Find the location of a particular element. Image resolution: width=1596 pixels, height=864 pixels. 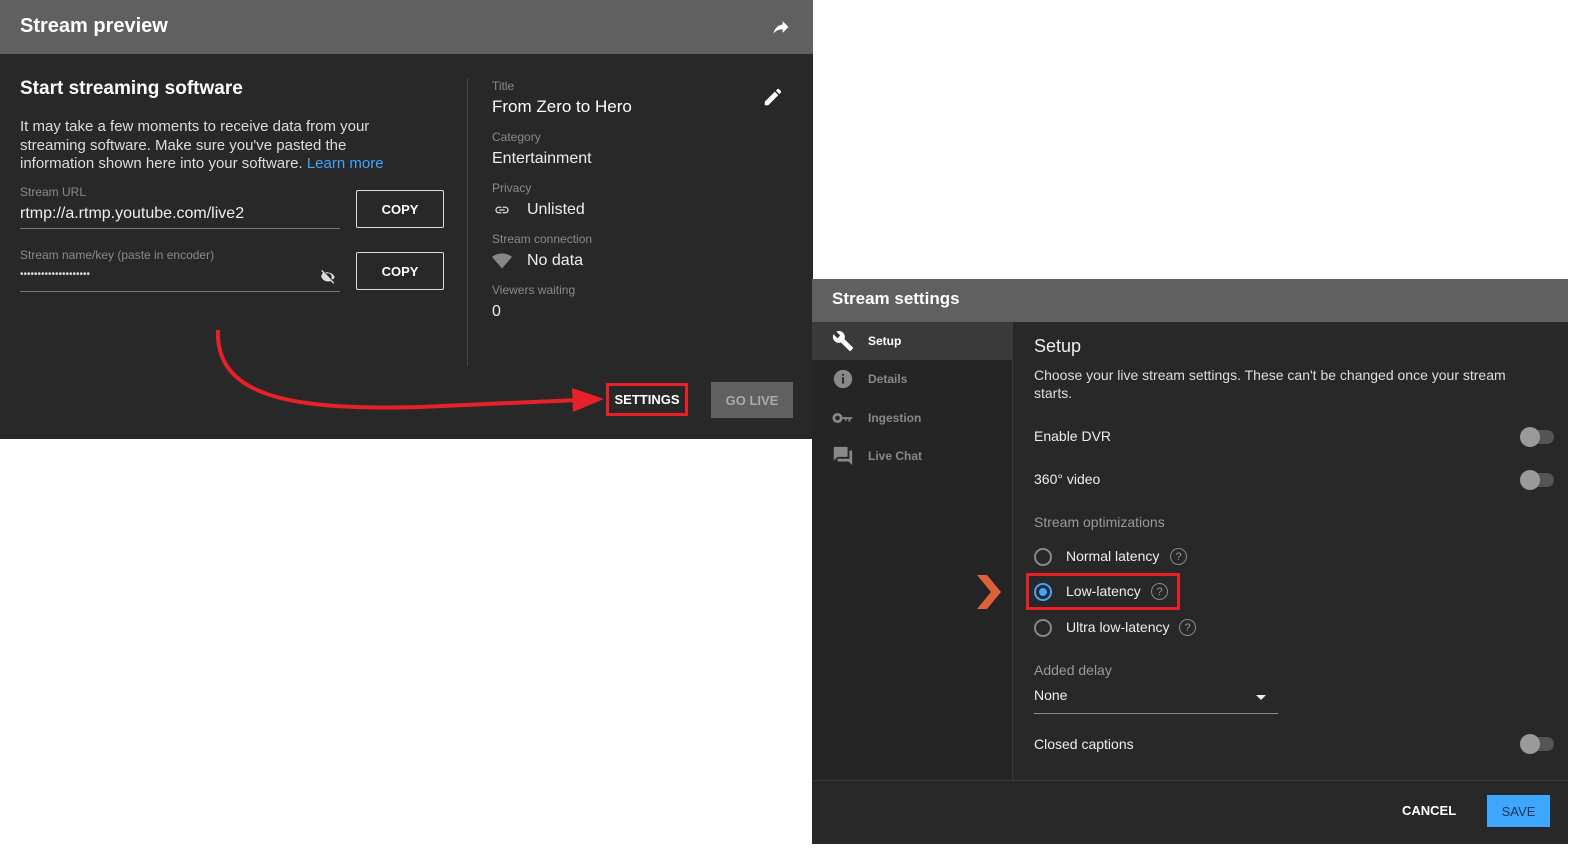

sidebar-item-ingestion: Ingestion is located at coordinates (912, 418).